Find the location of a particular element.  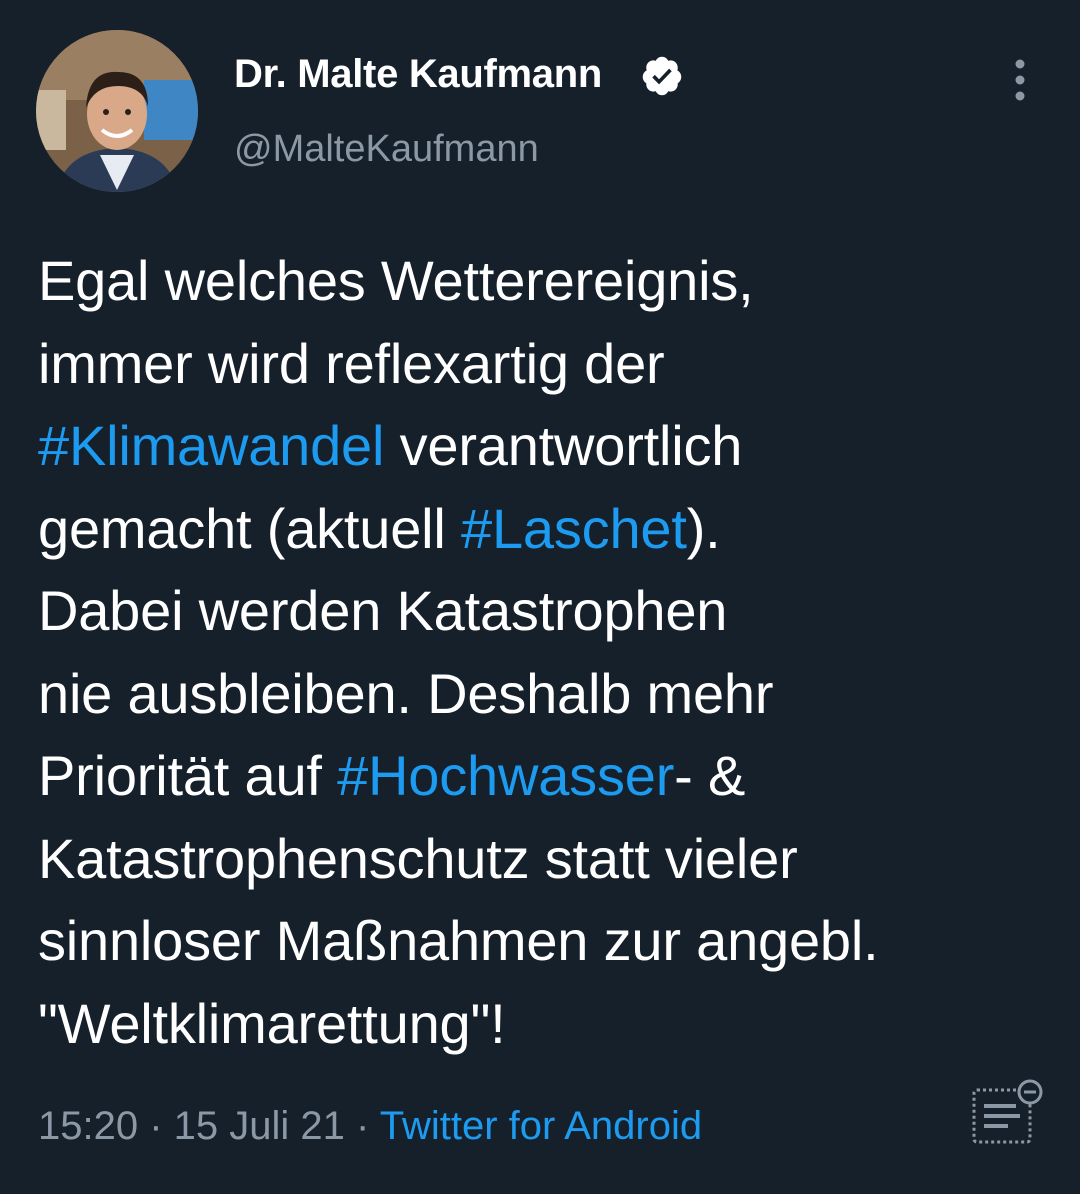

tweet-text-segment: Katastrophenschutz statt vieler is located at coordinates (418, 858).